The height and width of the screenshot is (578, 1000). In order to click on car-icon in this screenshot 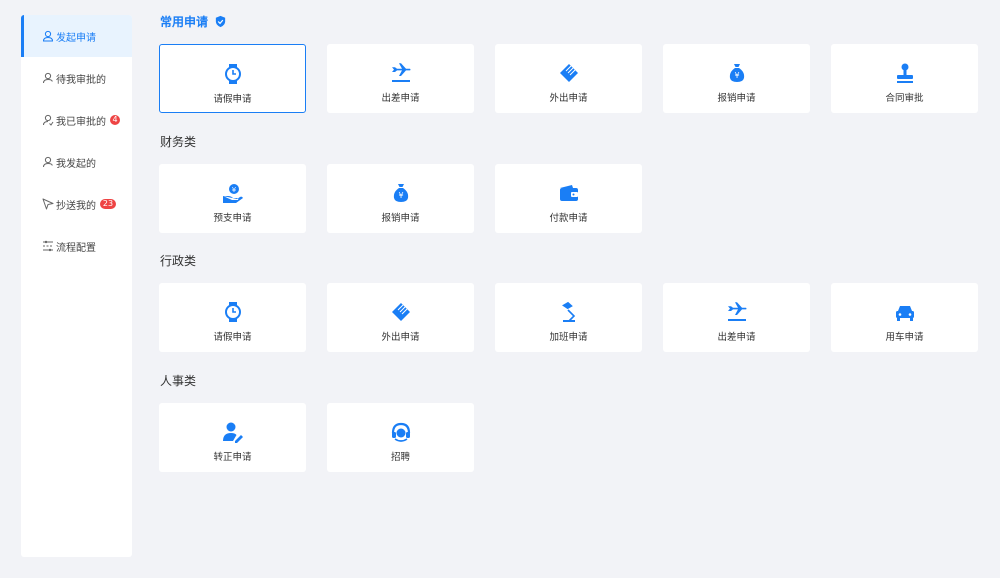, I will do `click(905, 312)`.